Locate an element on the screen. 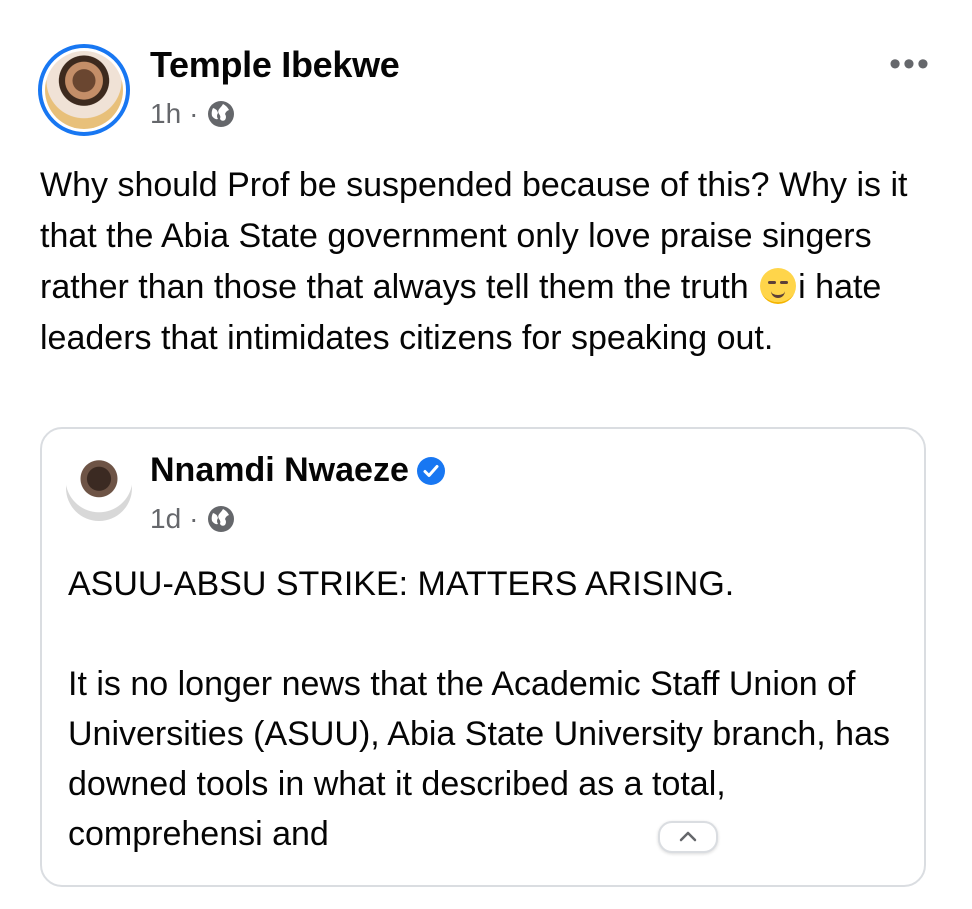  chevron-up-icon is located at coordinates (688, 837).